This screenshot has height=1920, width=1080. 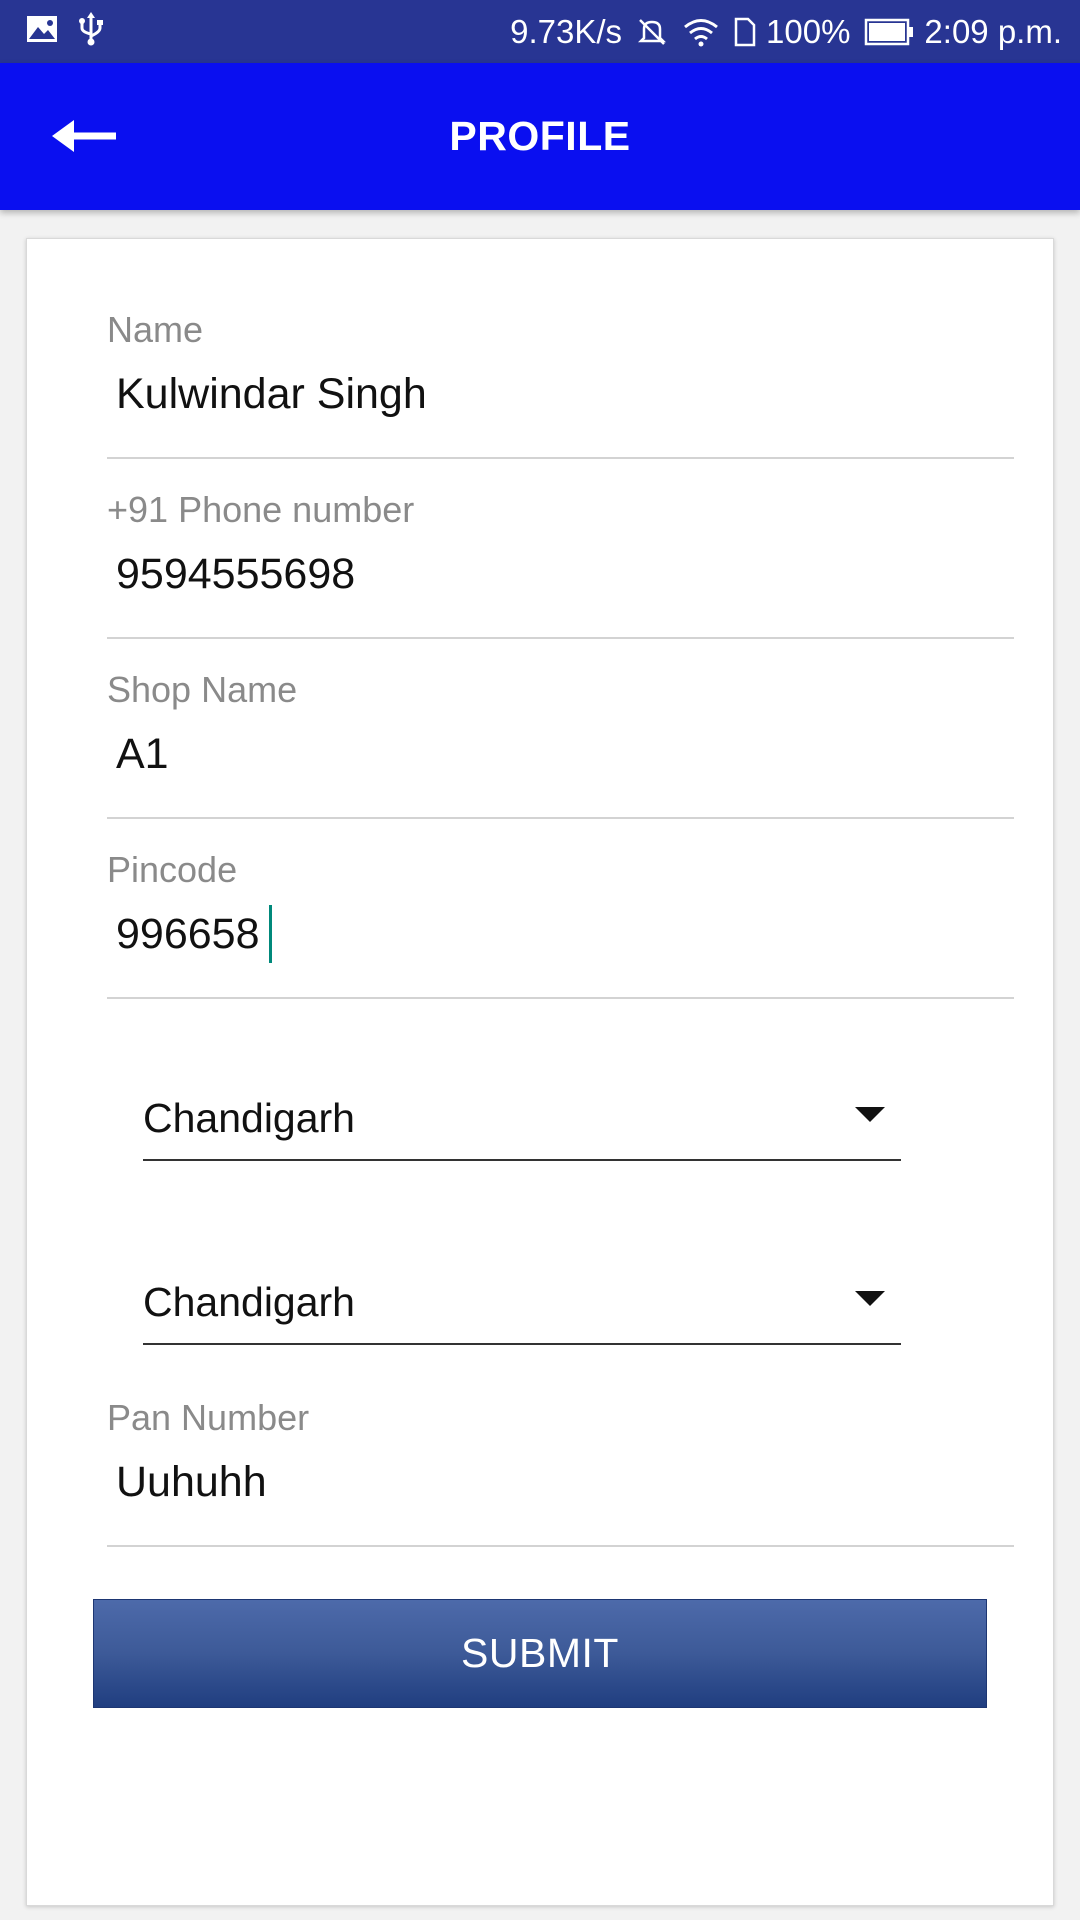 I want to click on state-dropdown: Chandigarh, so click(x=522, y=1126).